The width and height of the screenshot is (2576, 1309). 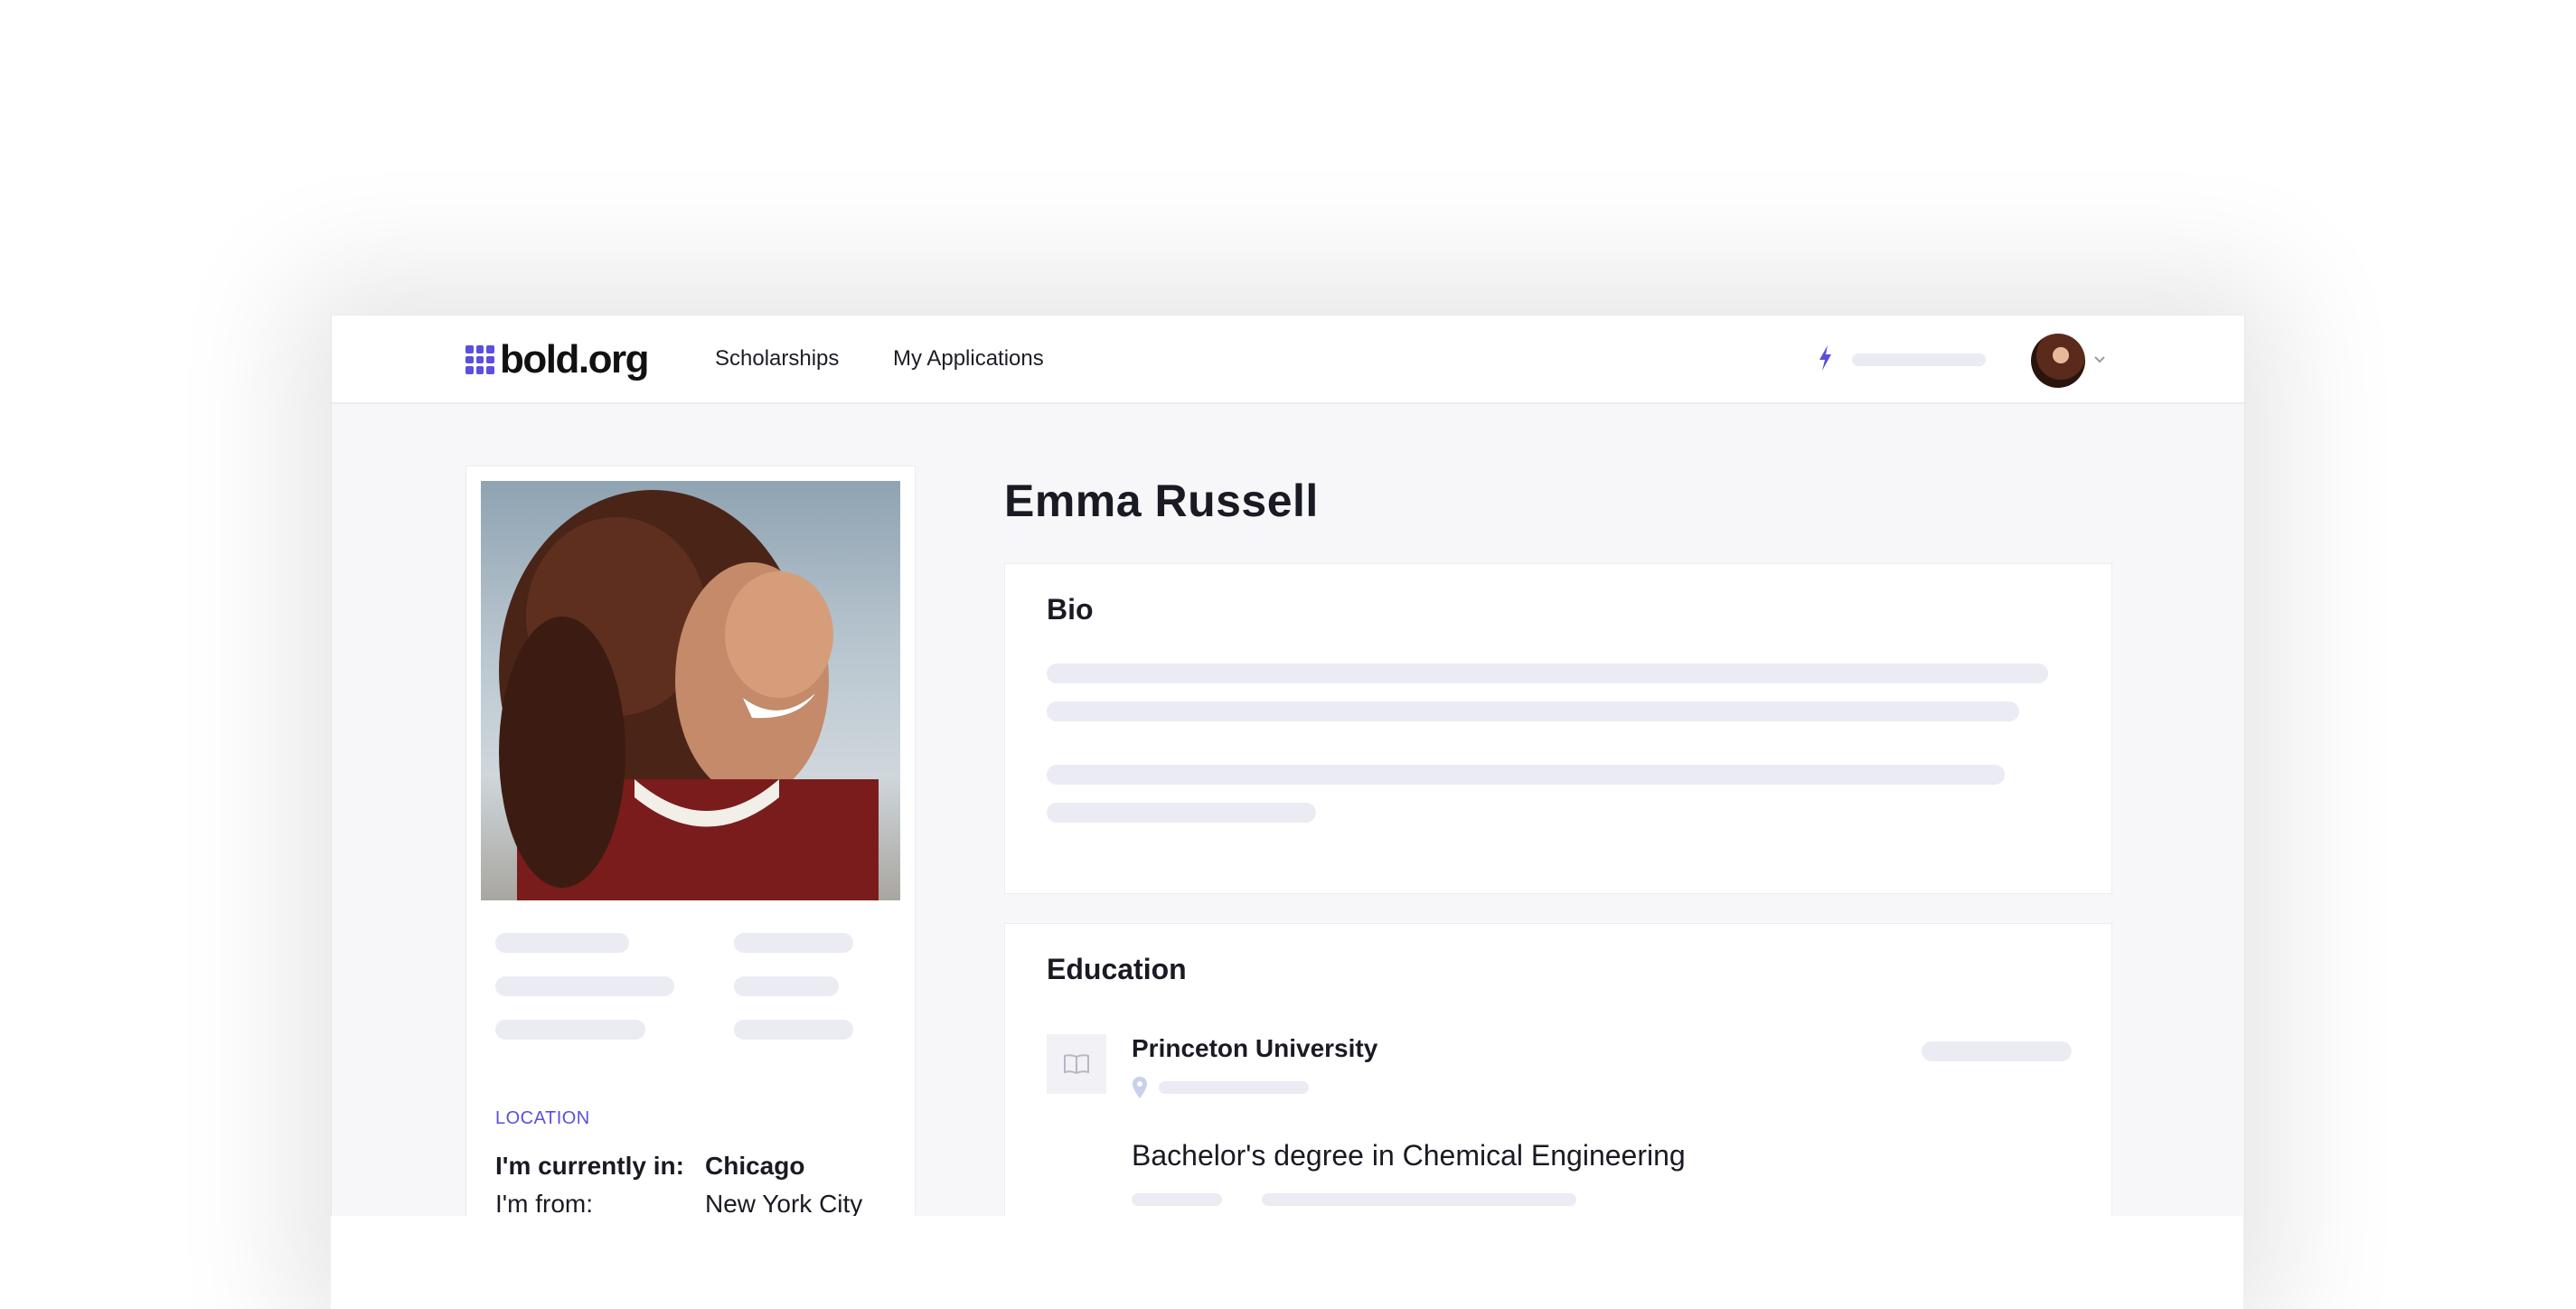 What do you see at coordinates (542, 1118) in the screenshot?
I see `location-label: LOCATION` at bounding box center [542, 1118].